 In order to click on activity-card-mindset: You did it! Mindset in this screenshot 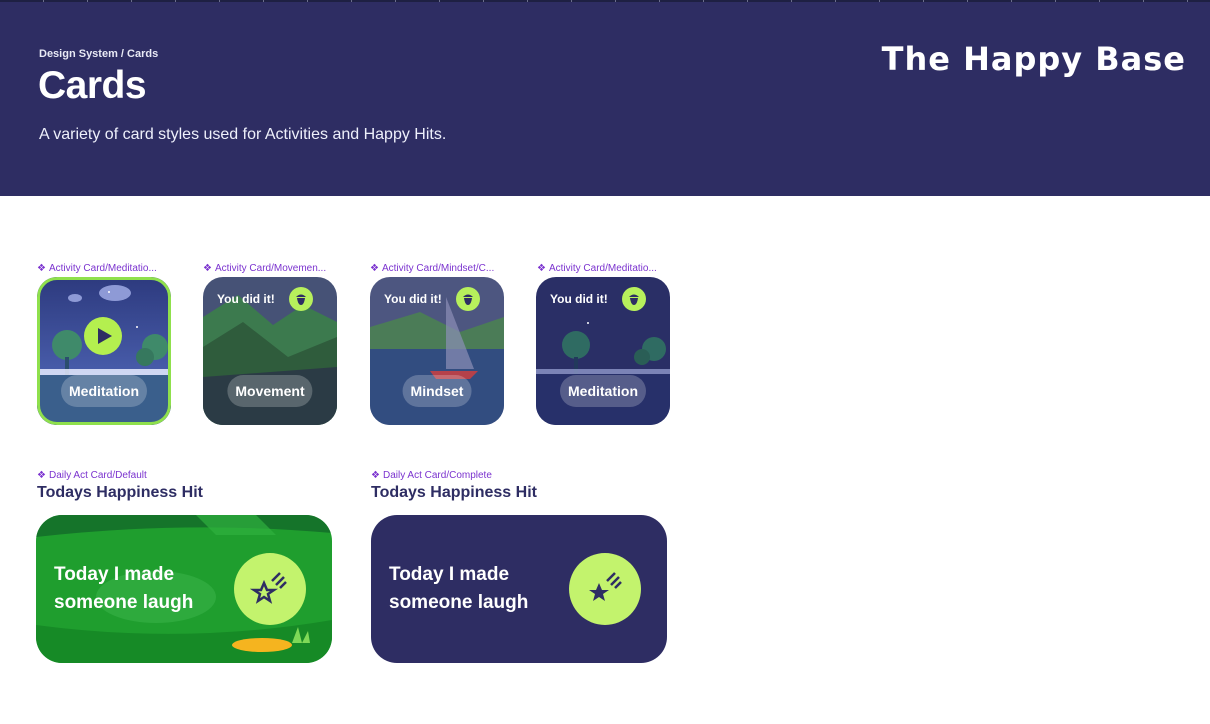, I will do `click(437, 351)`.